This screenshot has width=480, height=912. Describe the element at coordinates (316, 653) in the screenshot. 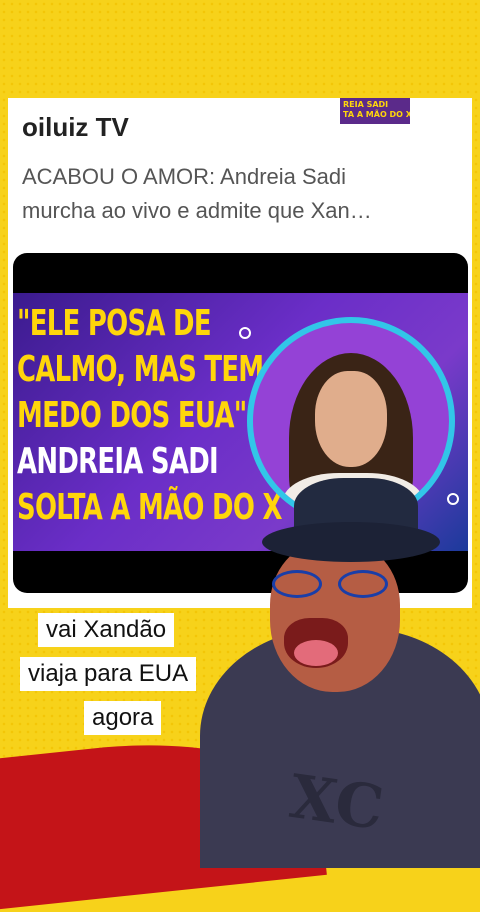

I see `man-tongue` at that location.